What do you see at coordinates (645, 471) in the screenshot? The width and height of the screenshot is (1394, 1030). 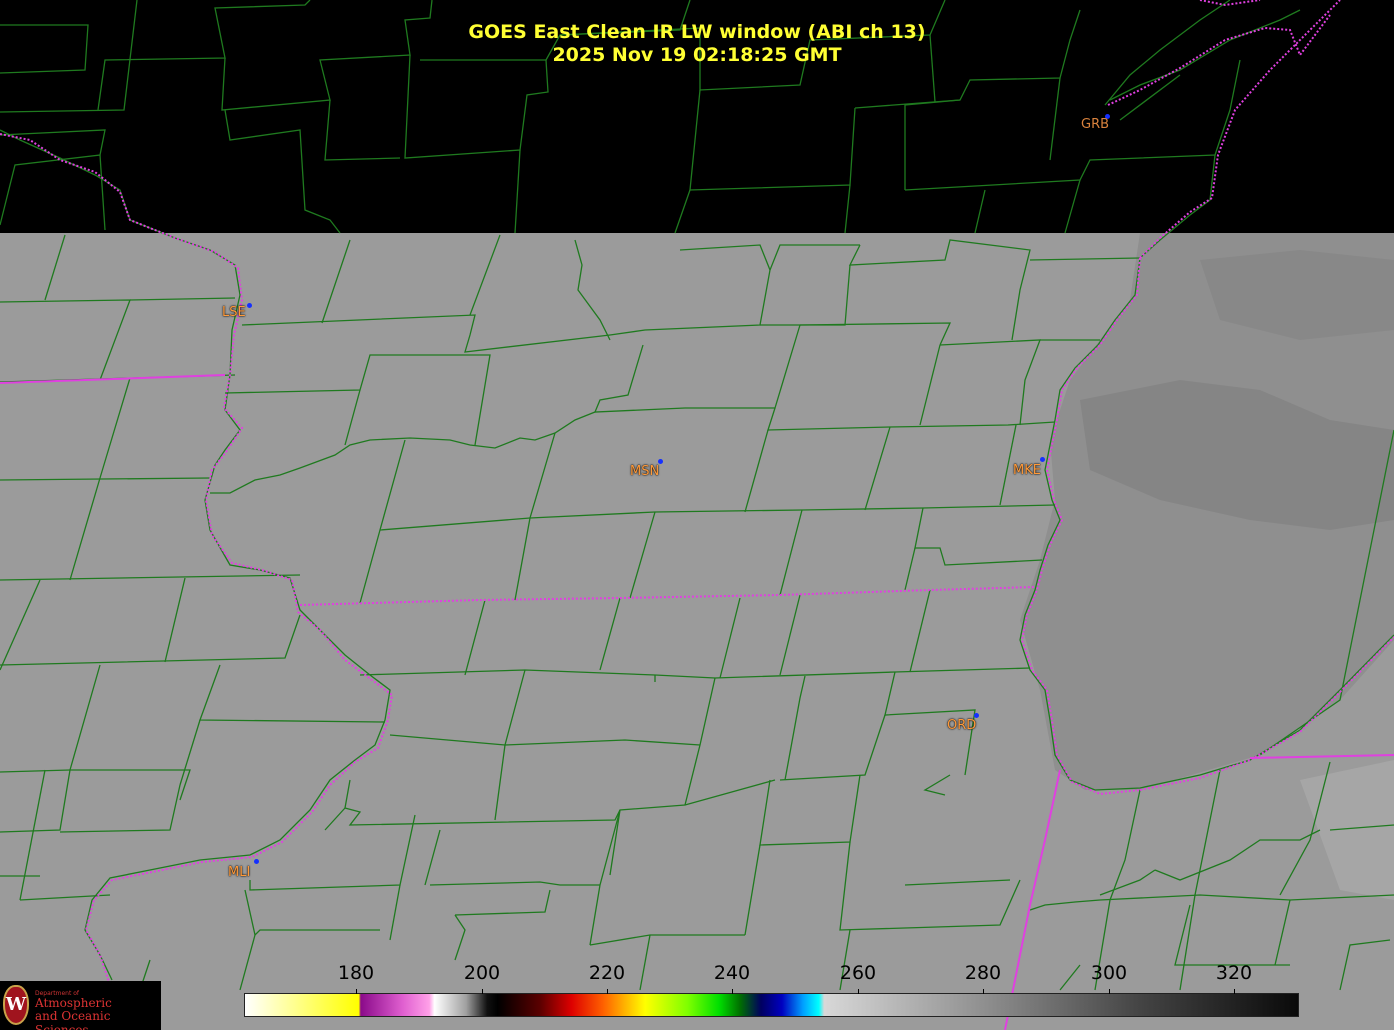 I see `station-label: MSN` at bounding box center [645, 471].